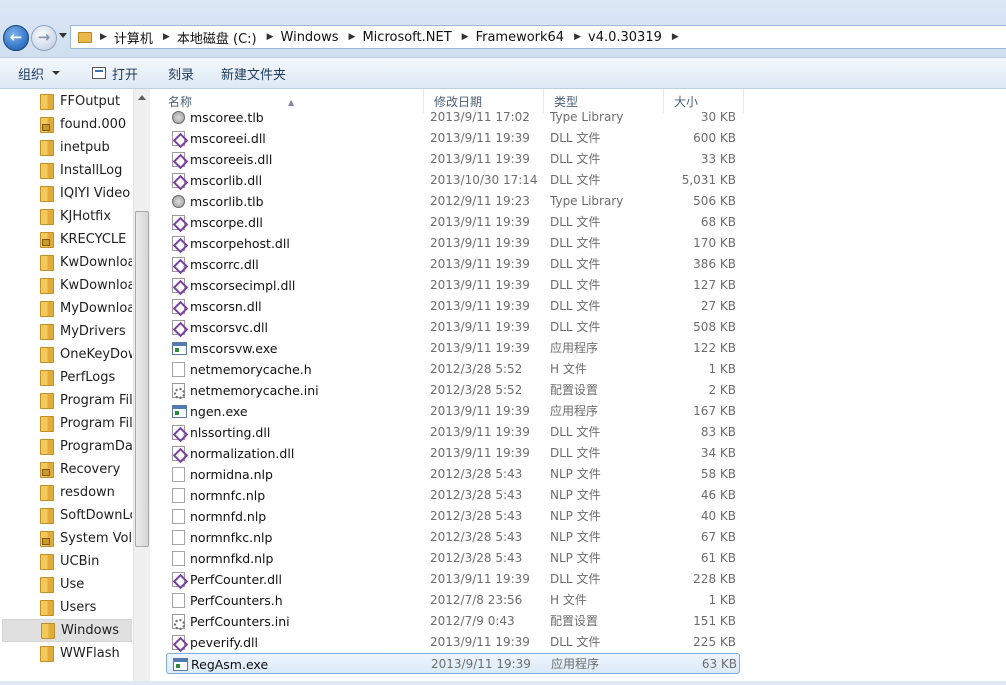  I want to click on file-row: netmemorycache.ini 2012/3/28 5:52 配置设置 2 KB, so click(453, 390).